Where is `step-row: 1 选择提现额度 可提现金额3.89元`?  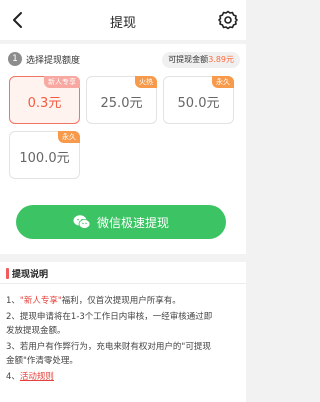
step-row: 1 选择提现额度 可提现金额3.89元 is located at coordinates (124, 60).